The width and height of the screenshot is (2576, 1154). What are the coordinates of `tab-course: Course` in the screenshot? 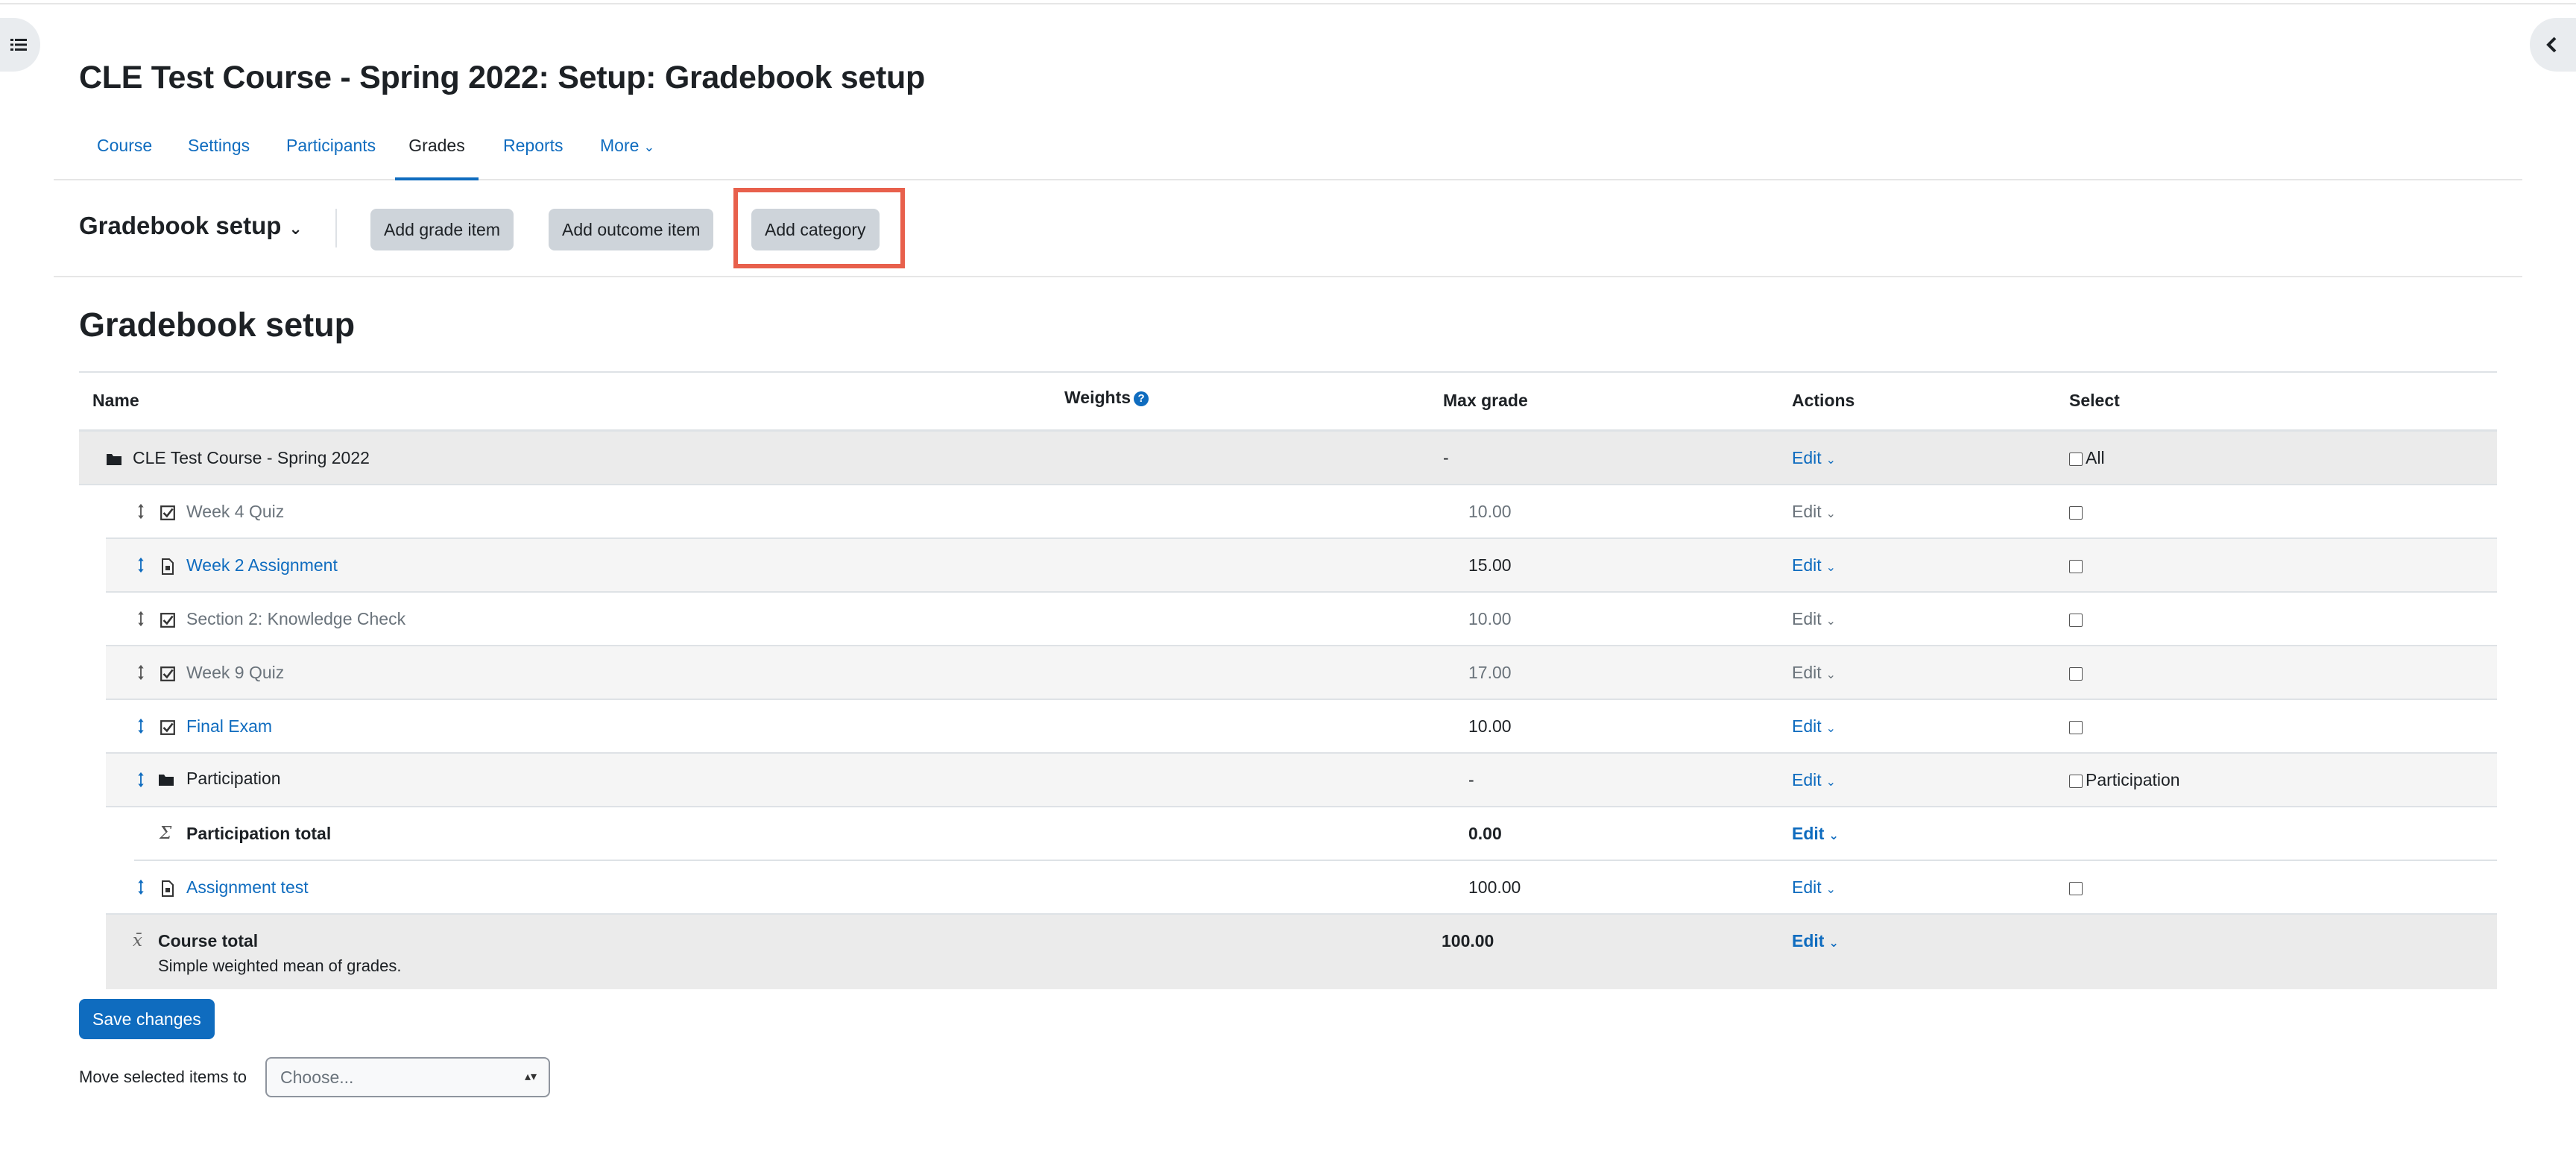 It's located at (125, 152).